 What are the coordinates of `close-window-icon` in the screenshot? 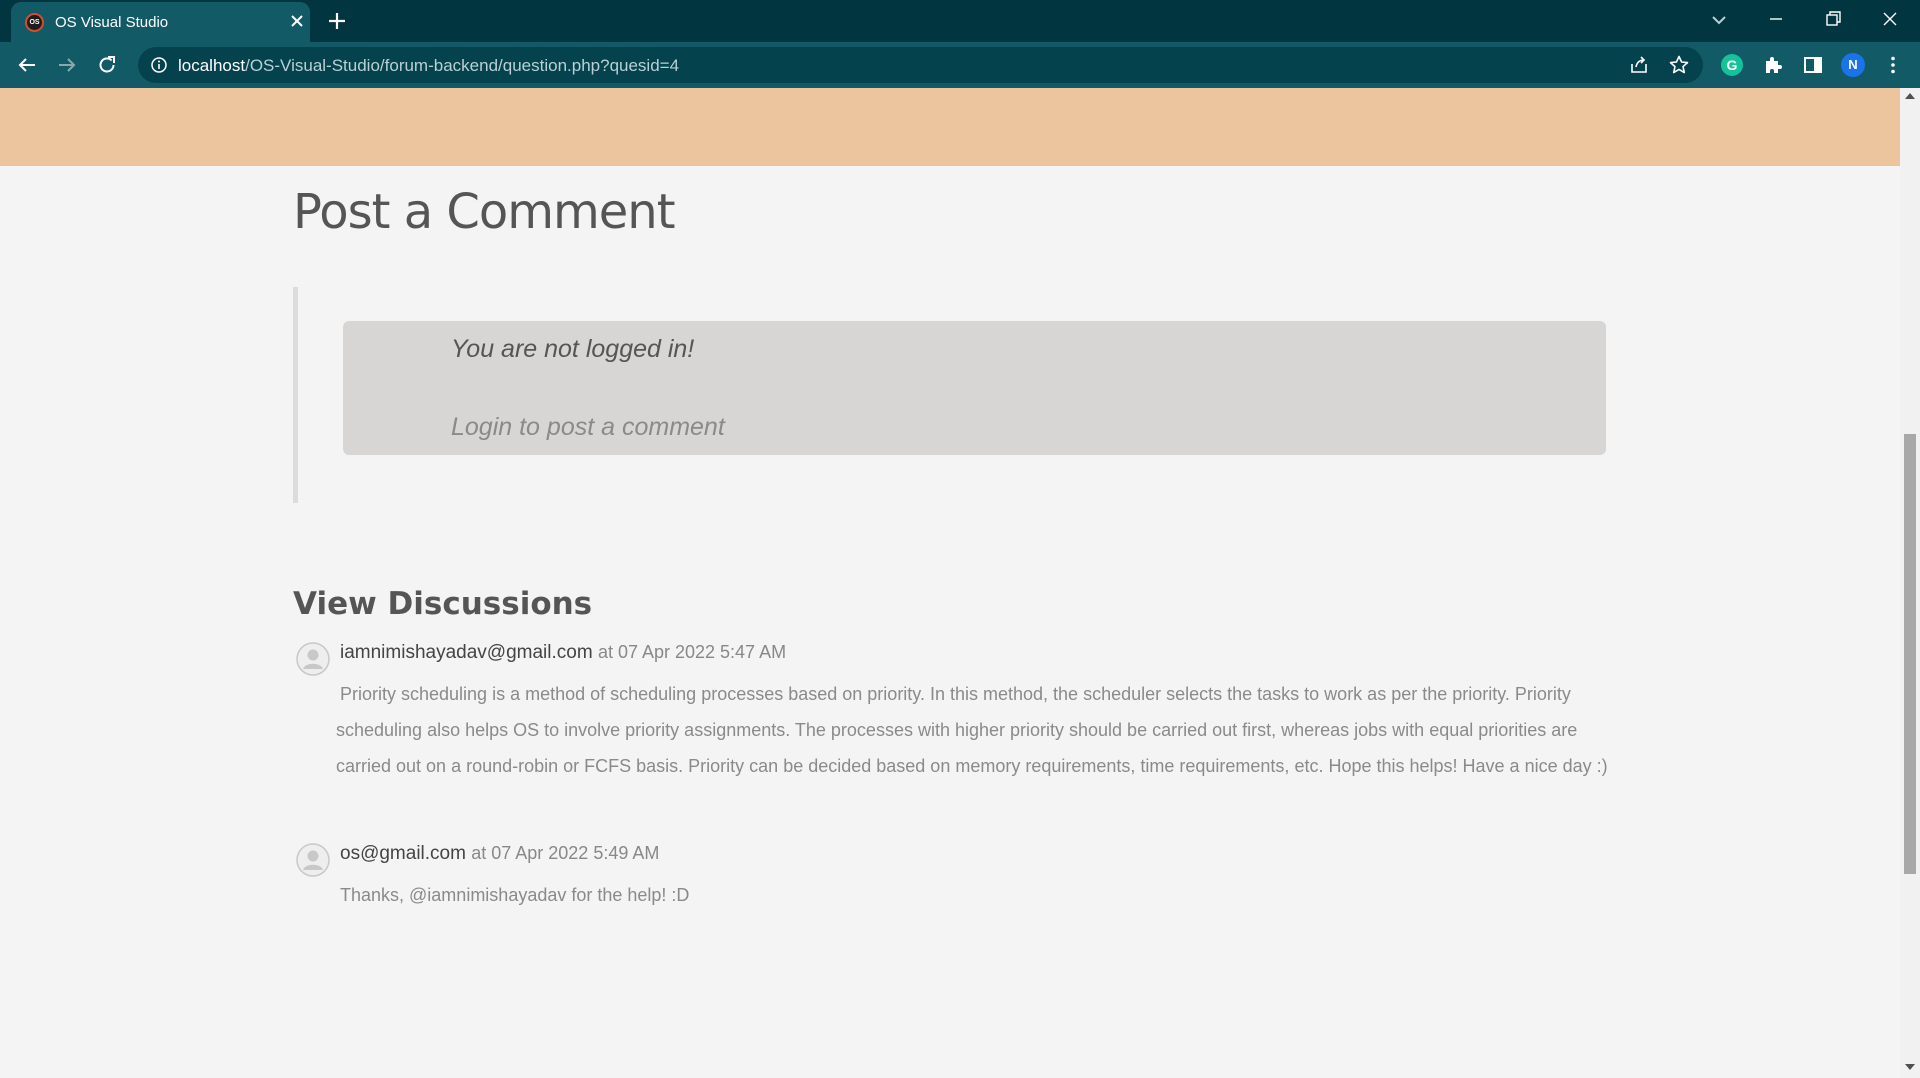 It's located at (1890, 19).